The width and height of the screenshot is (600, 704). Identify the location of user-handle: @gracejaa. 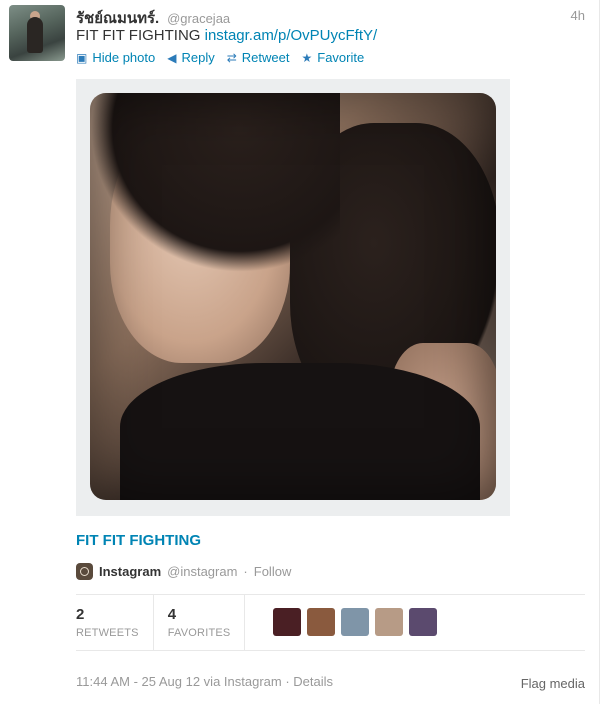
(198, 18).